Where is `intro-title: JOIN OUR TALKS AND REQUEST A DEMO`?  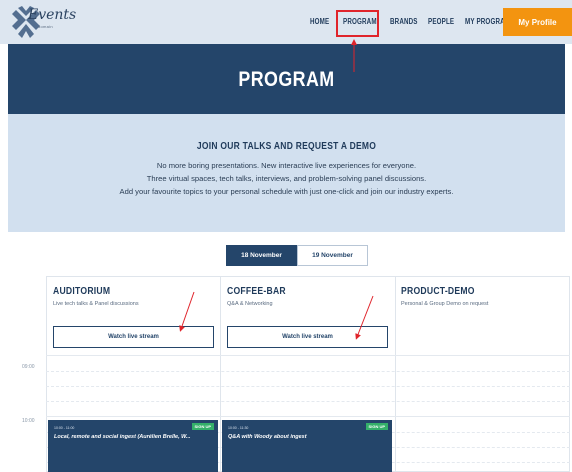 intro-title: JOIN OUR TALKS AND REQUEST A DEMO is located at coordinates (286, 146).